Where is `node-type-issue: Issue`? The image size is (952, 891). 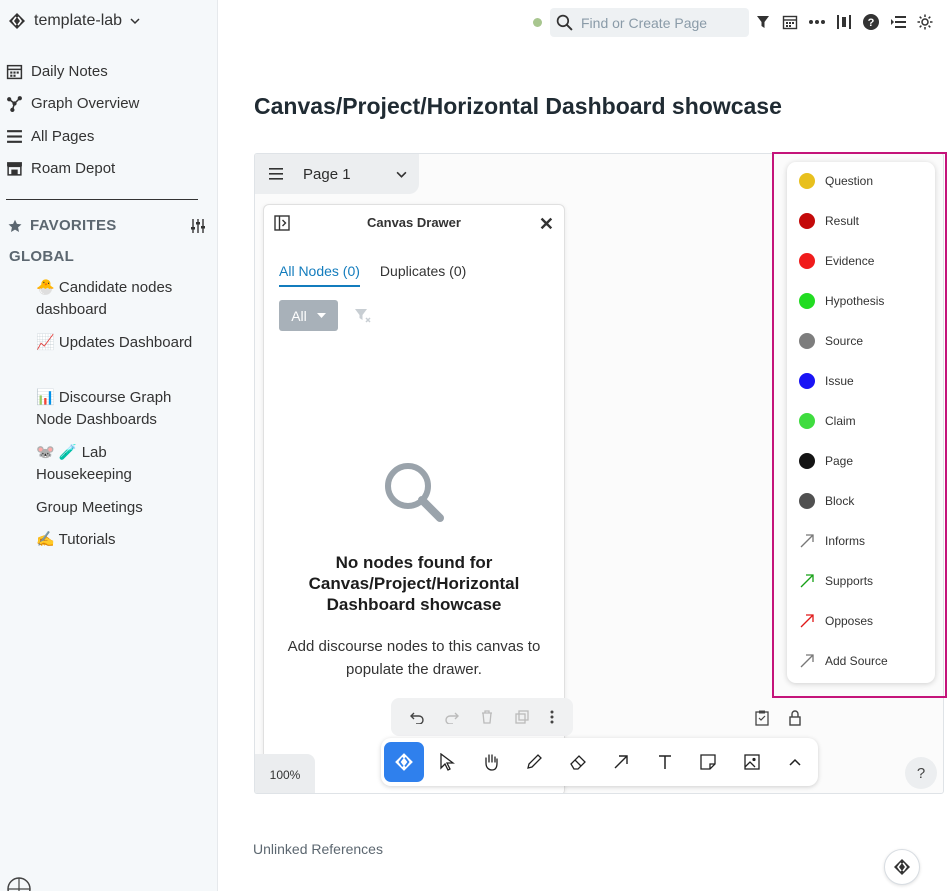
node-type-issue: Issue is located at coordinates (826, 381).